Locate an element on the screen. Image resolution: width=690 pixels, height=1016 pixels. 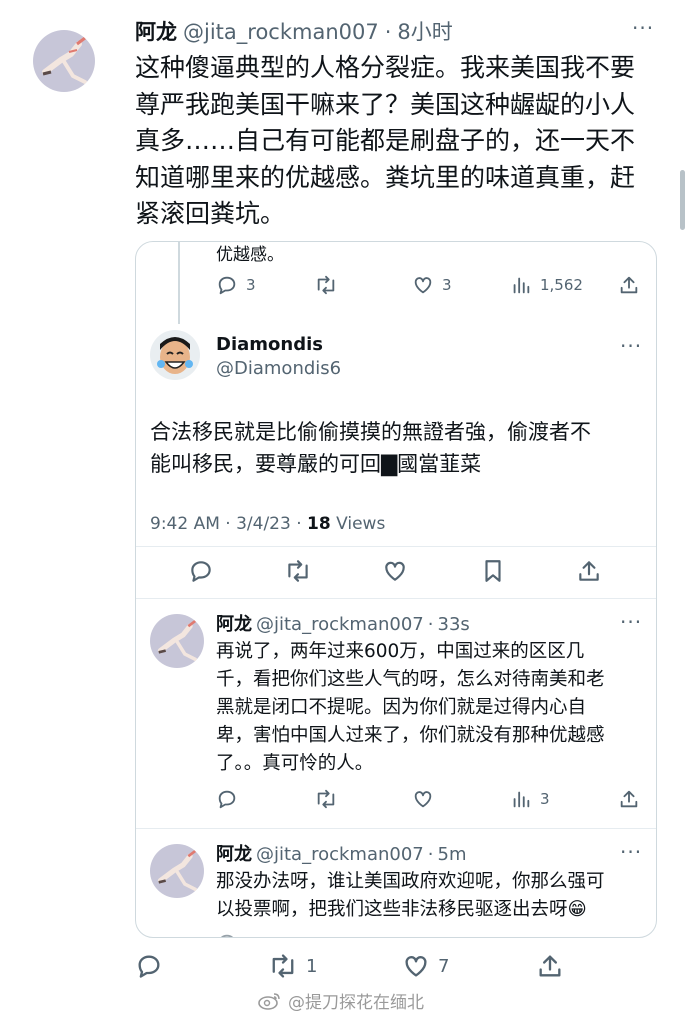
reply-text-line: 千，看把你们这些人气的呀，怎么对待南美和老 is located at coordinates (410, 679).